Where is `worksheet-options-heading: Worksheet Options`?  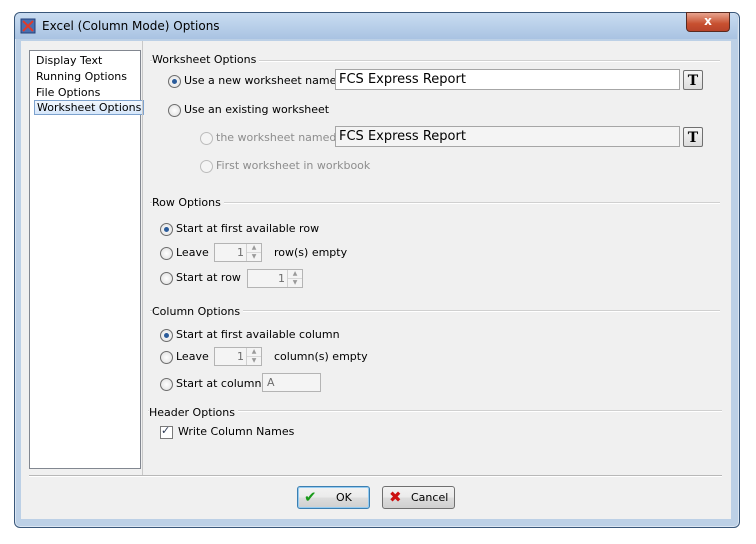 worksheet-options-heading: Worksheet Options is located at coordinates (206, 59).